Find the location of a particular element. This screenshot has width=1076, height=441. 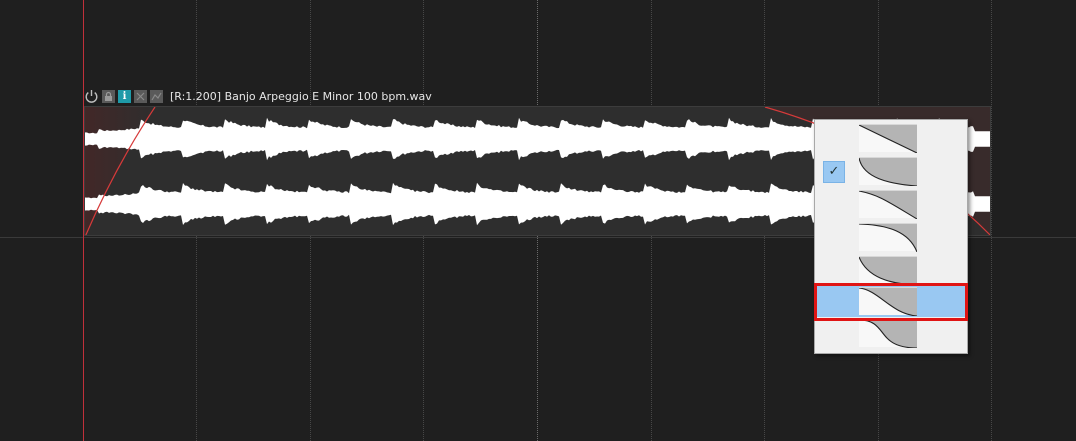

fade-shape-item-sharp-curve is located at coordinates (891, 301).